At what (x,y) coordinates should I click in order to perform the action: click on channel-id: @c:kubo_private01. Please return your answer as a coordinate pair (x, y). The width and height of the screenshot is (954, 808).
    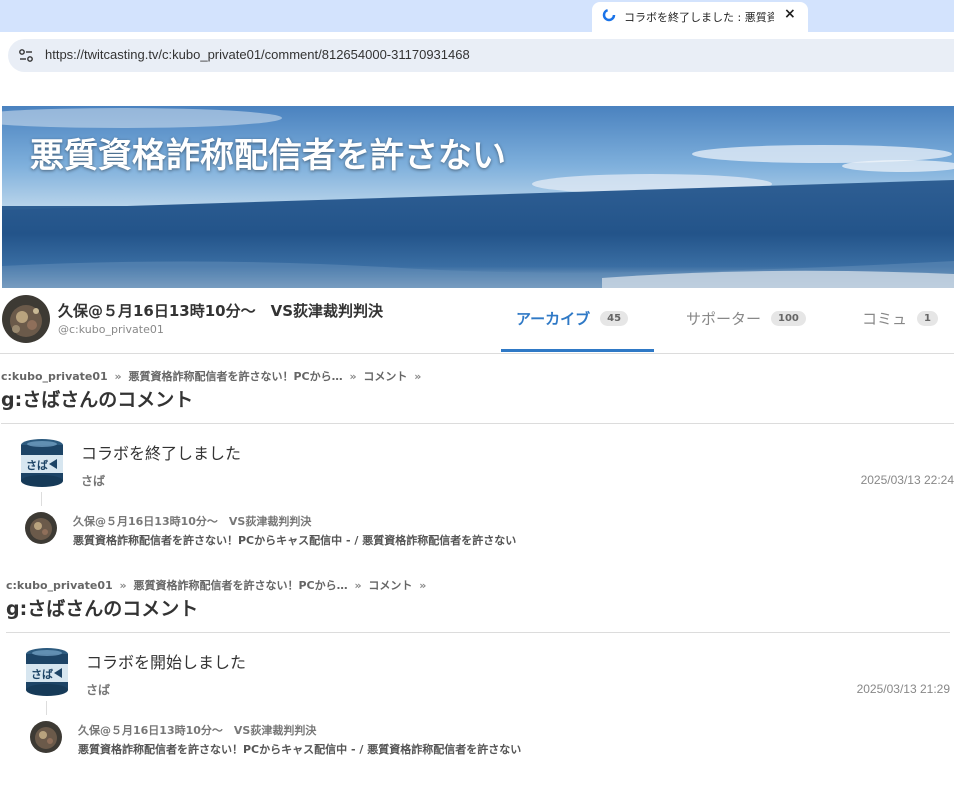
    Looking at the image, I should click on (111, 329).